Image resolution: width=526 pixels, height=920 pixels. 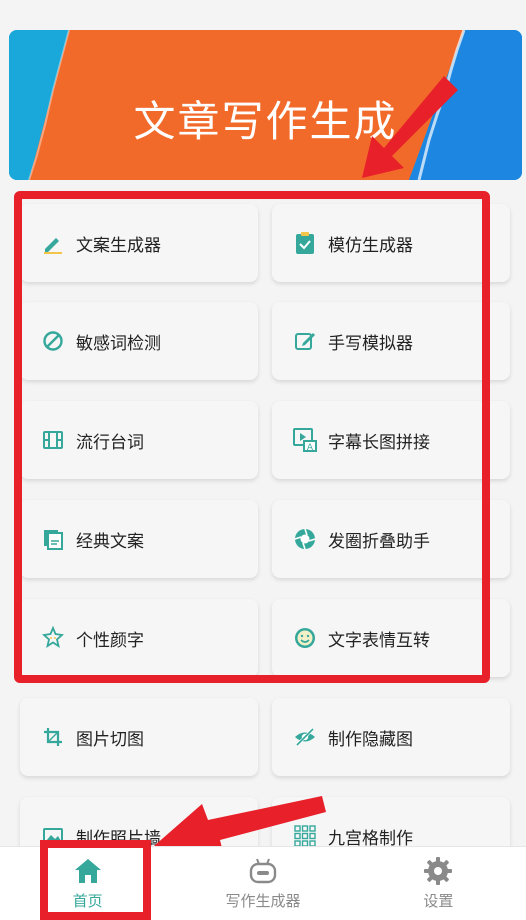 What do you see at coordinates (53, 638) in the screenshot?
I see `sparkle-face-icon` at bounding box center [53, 638].